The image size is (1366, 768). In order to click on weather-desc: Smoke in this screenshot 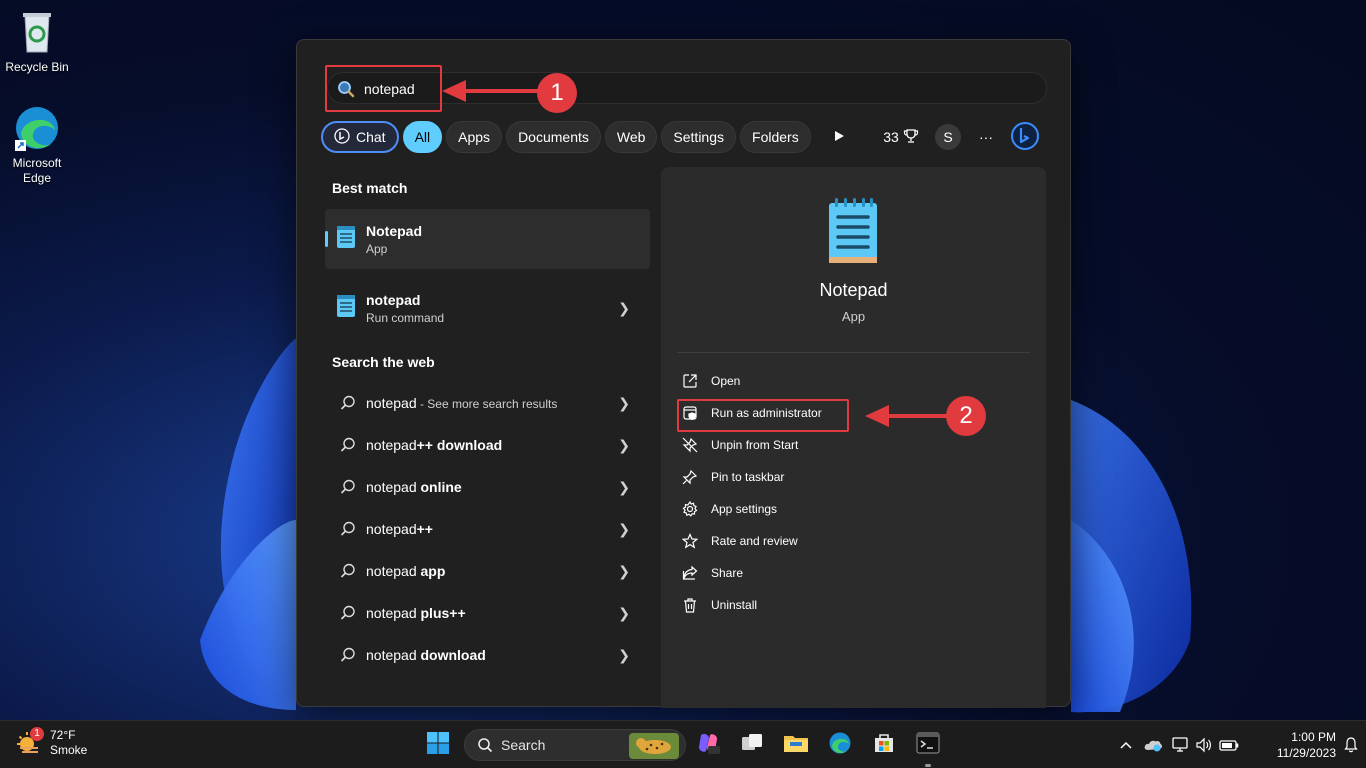, I will do `click(69, 750)`.